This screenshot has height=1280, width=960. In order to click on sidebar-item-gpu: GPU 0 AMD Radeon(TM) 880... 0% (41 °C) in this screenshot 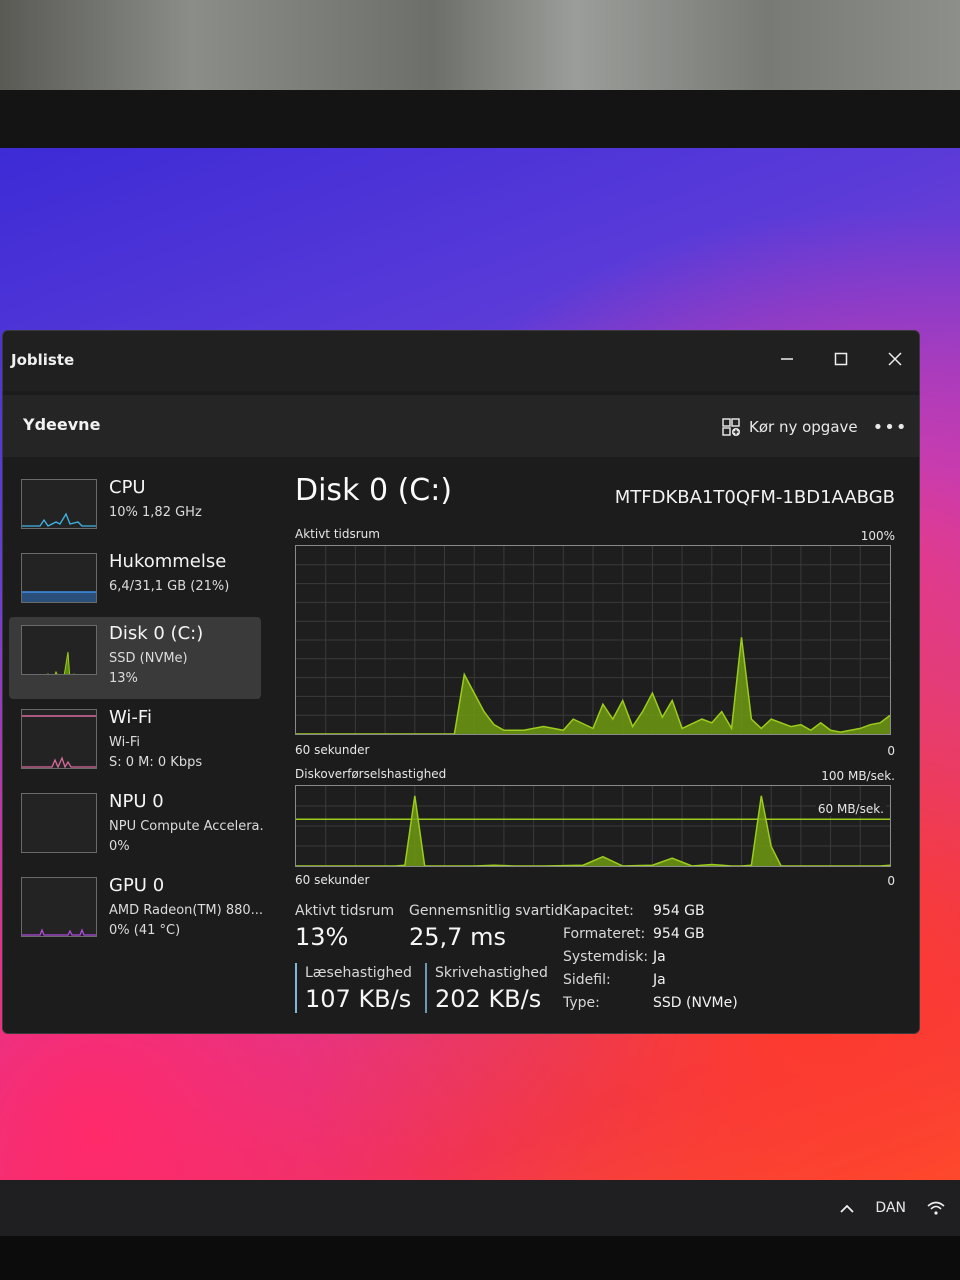, I will do `click(136, 910)`.